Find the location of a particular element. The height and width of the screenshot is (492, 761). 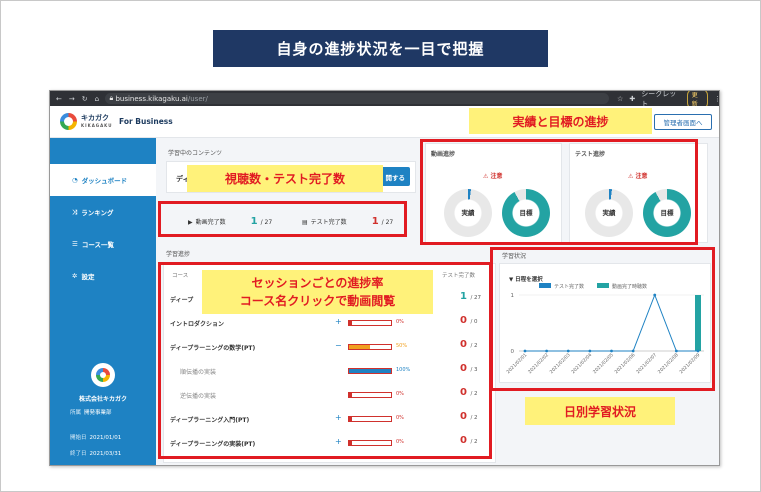

start-date-label: 開始日 is located at coordinates (78, 438).